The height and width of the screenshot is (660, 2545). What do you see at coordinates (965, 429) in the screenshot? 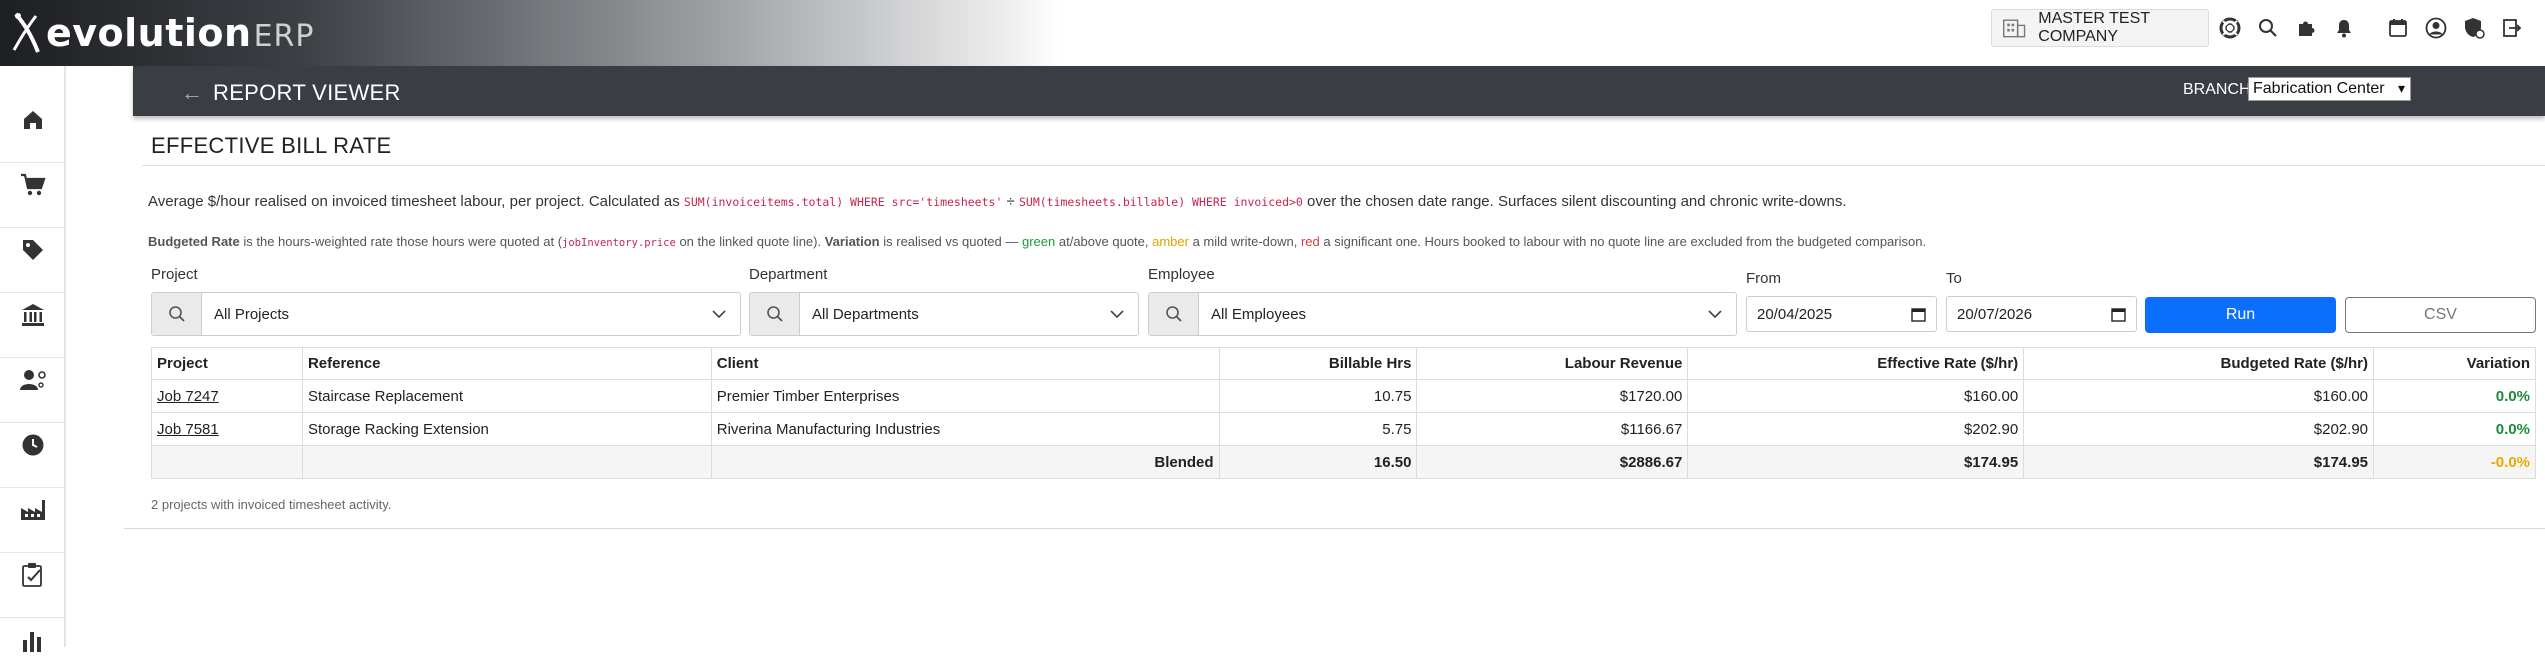
I see `client-cell: Riverina Manufacturing Industries` at bounding box center [965, 429].